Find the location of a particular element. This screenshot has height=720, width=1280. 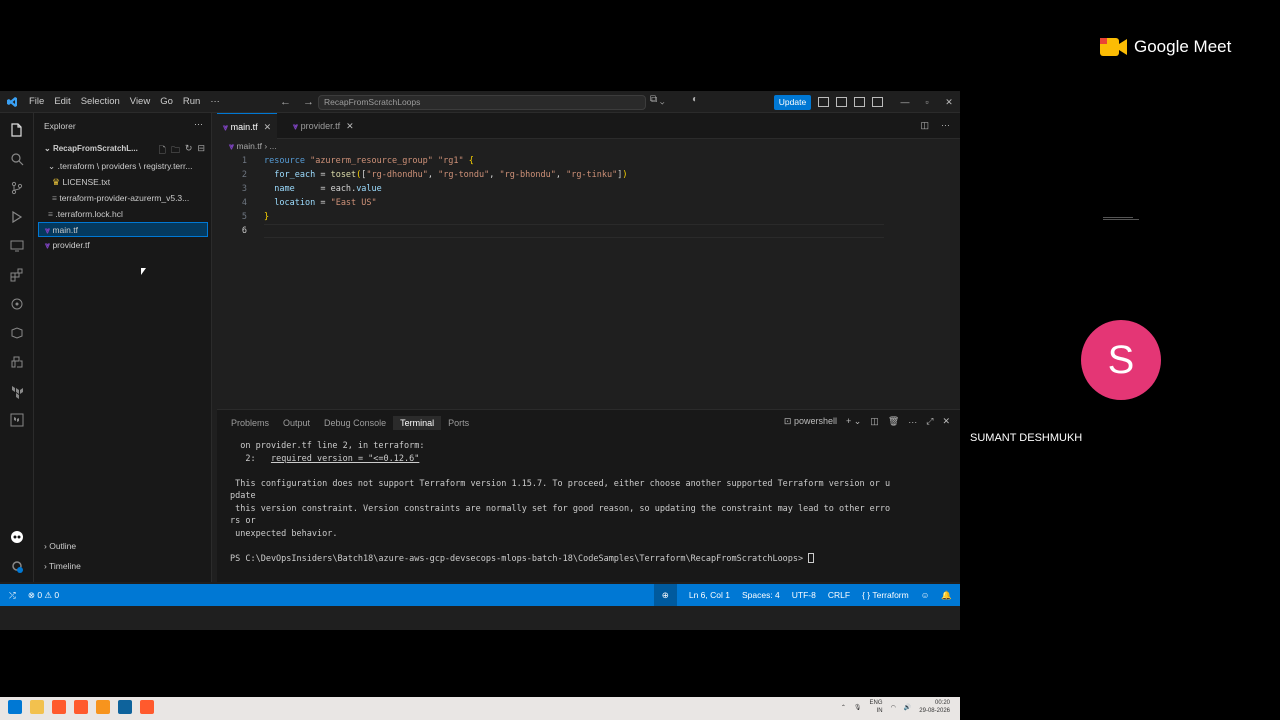

tab-debug-console: Debug Console is located at coordinates (355, 423).